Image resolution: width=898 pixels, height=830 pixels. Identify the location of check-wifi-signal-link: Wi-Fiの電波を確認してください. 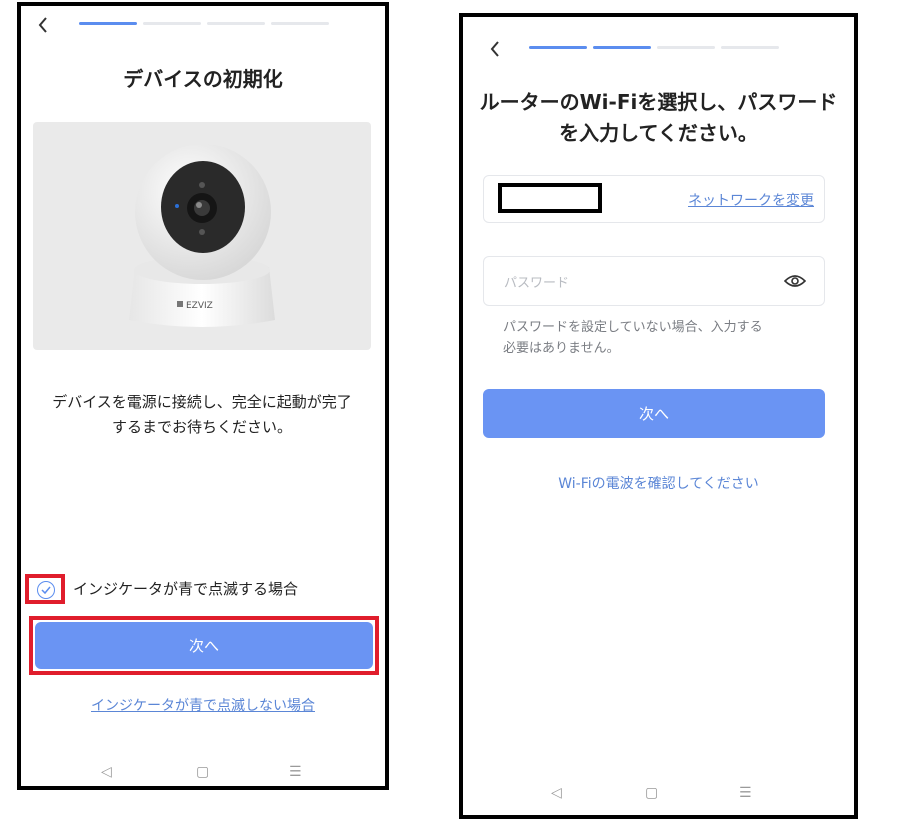
(658, 483).